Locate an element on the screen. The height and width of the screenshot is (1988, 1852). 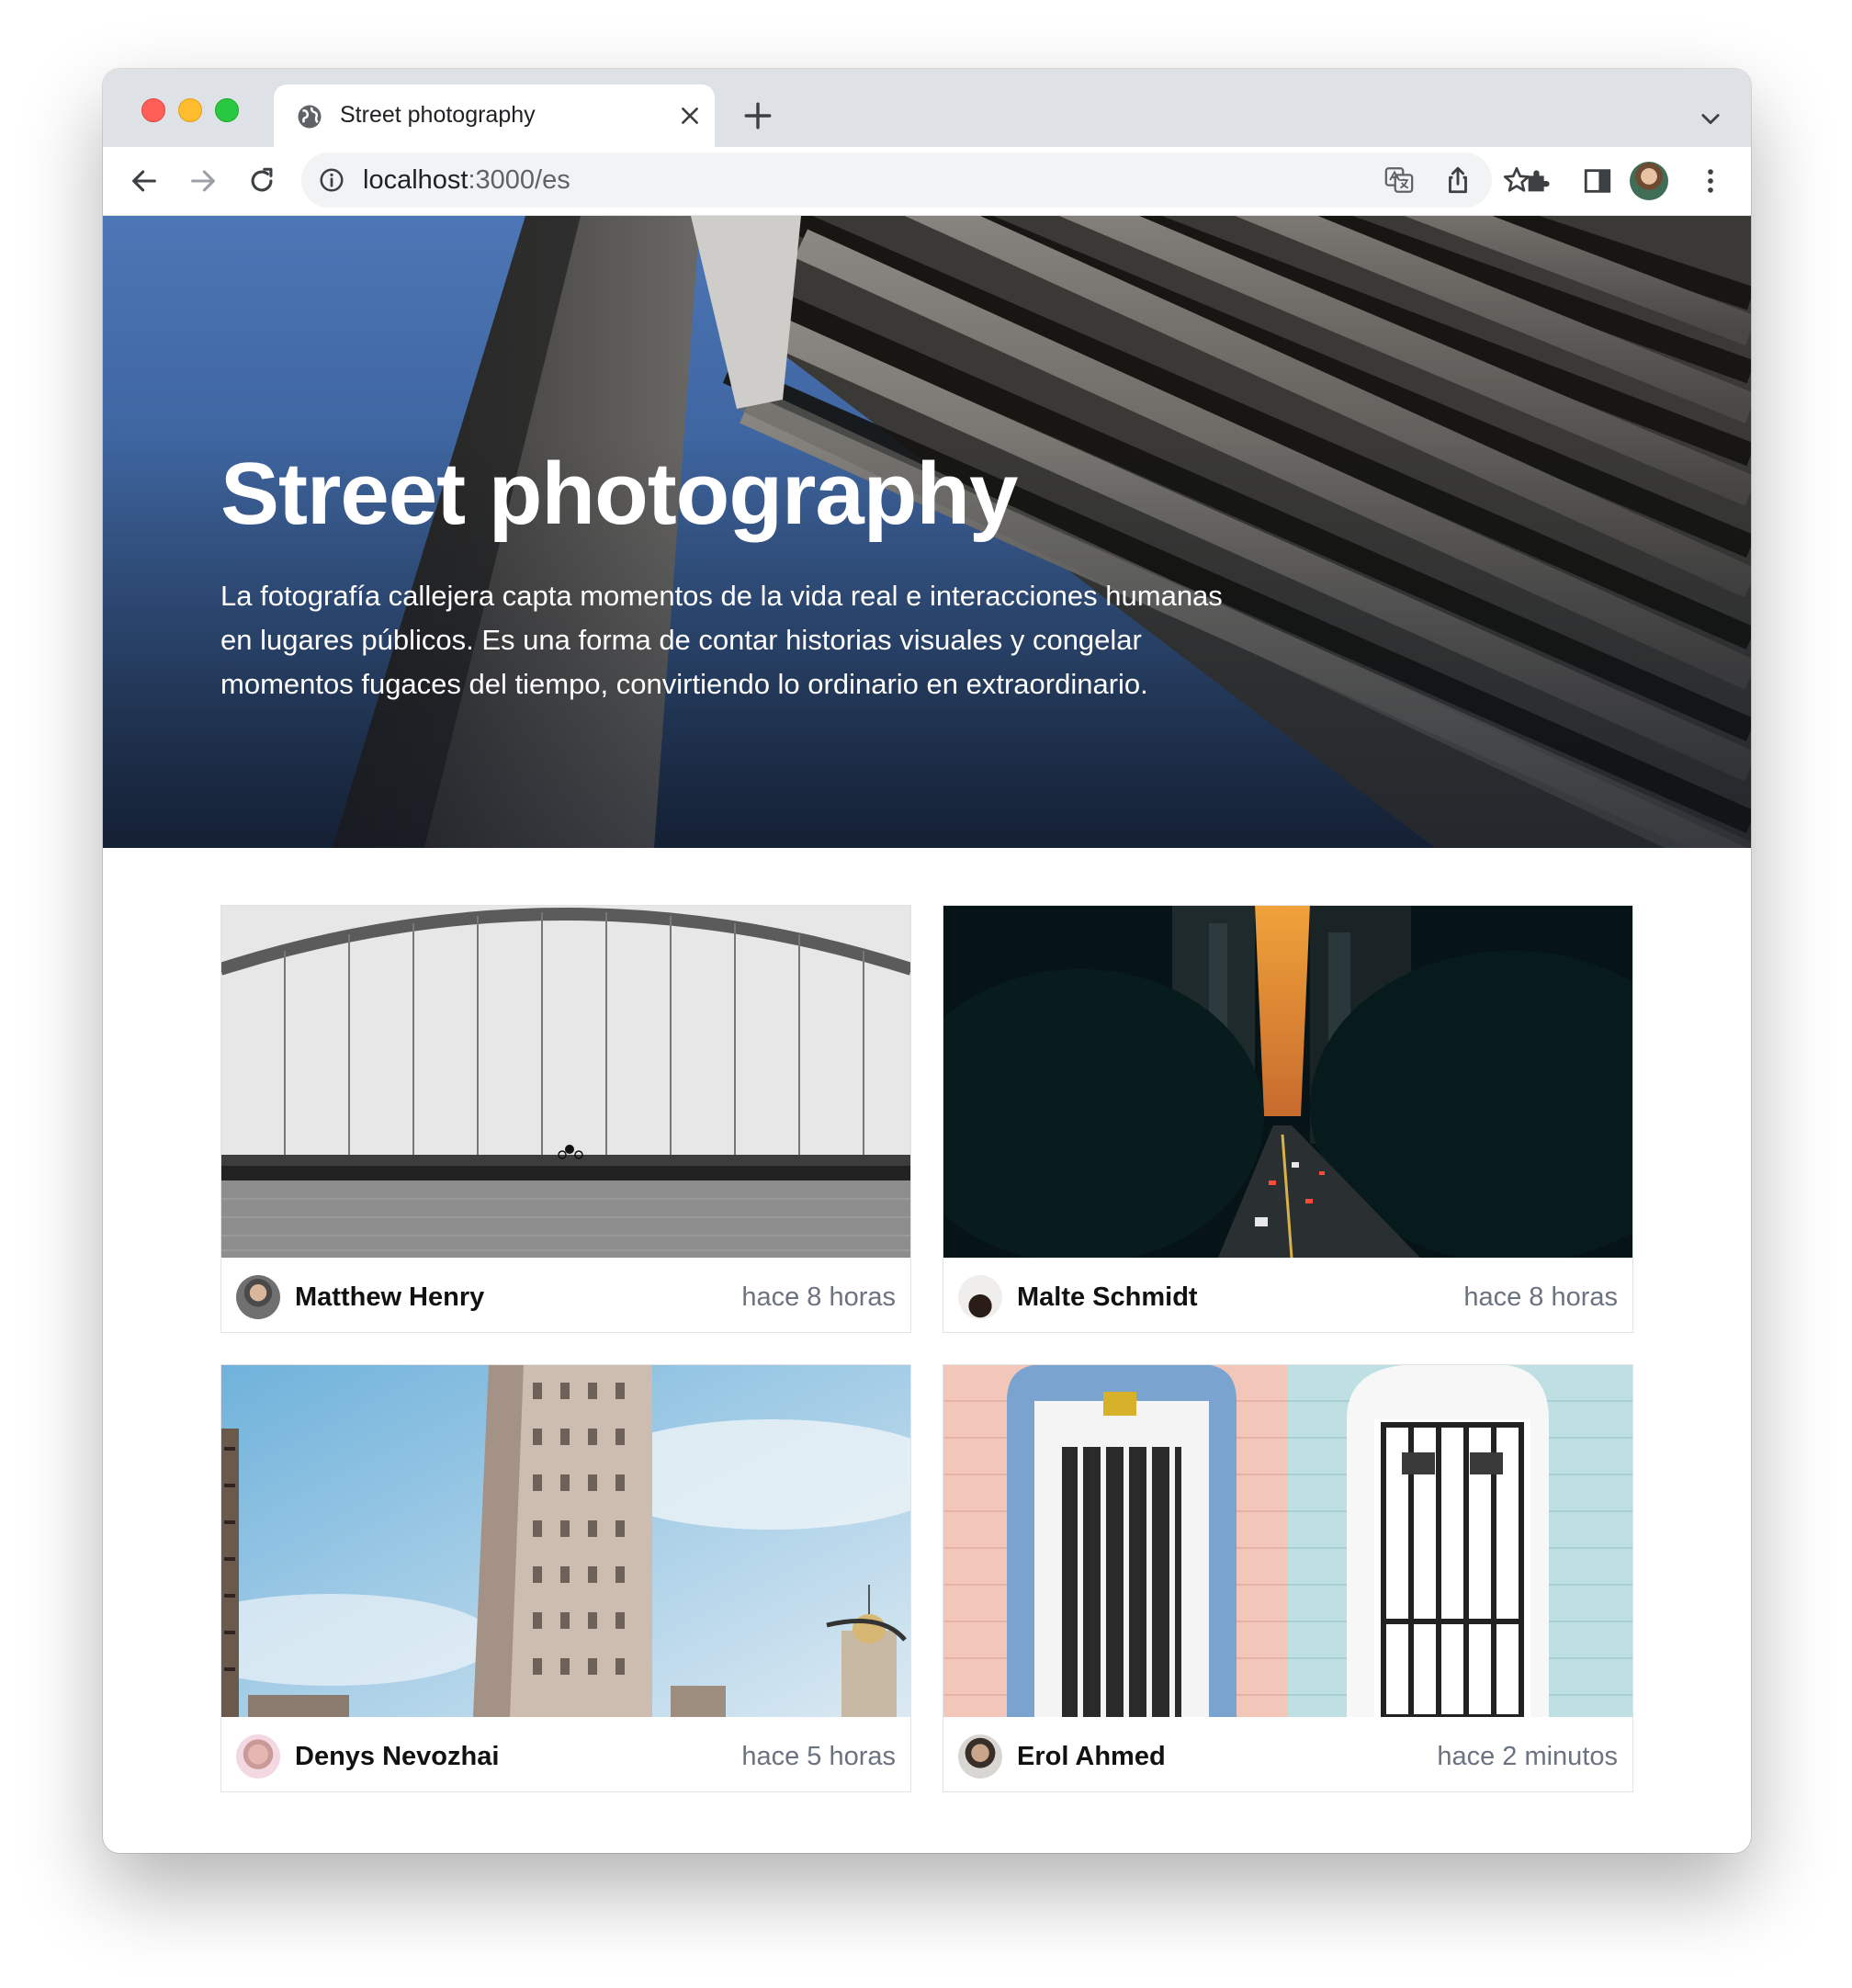
photo-city-street is located at coordinates (1287, 1082).